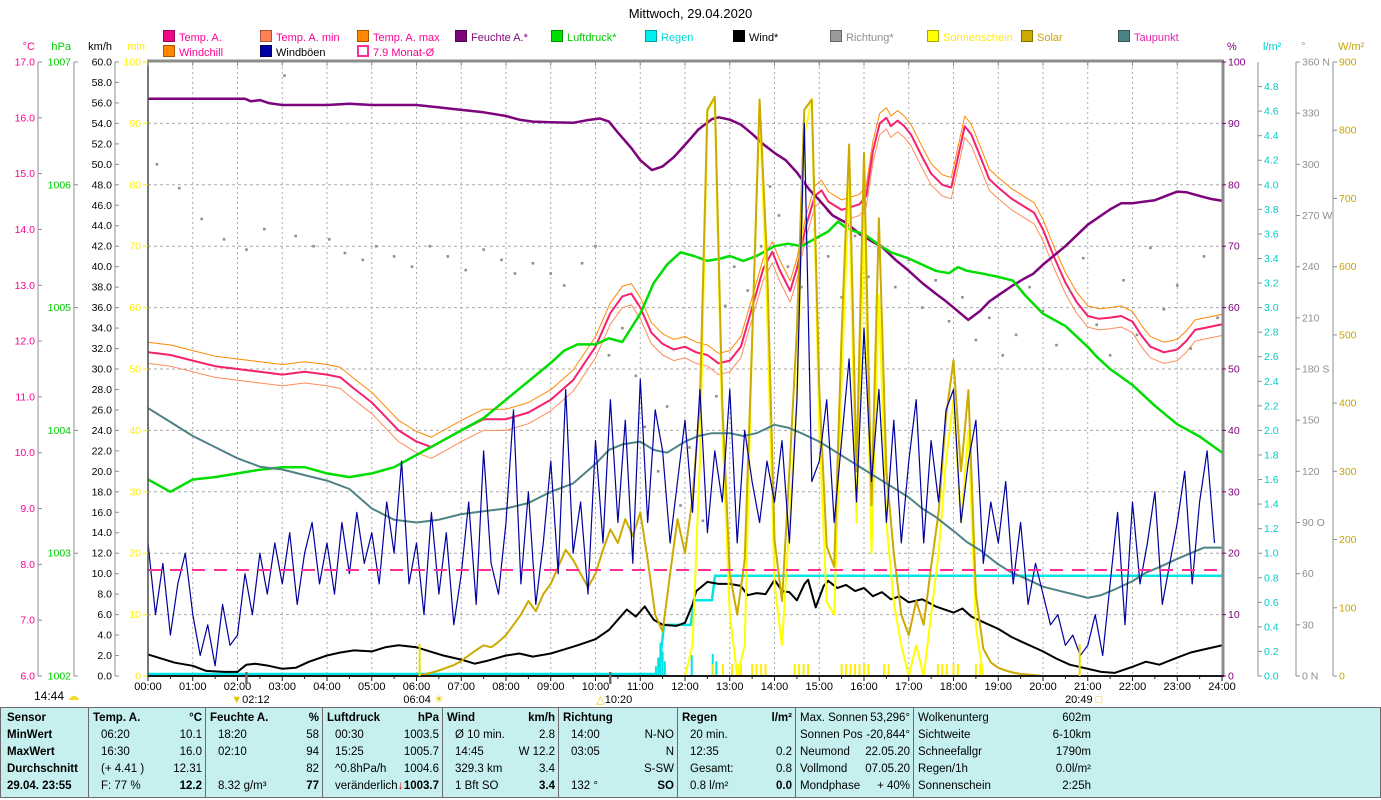  Describe the element at coordinates (102, 288) in the screenshot. I see `svg-text: 38.0` at that location.